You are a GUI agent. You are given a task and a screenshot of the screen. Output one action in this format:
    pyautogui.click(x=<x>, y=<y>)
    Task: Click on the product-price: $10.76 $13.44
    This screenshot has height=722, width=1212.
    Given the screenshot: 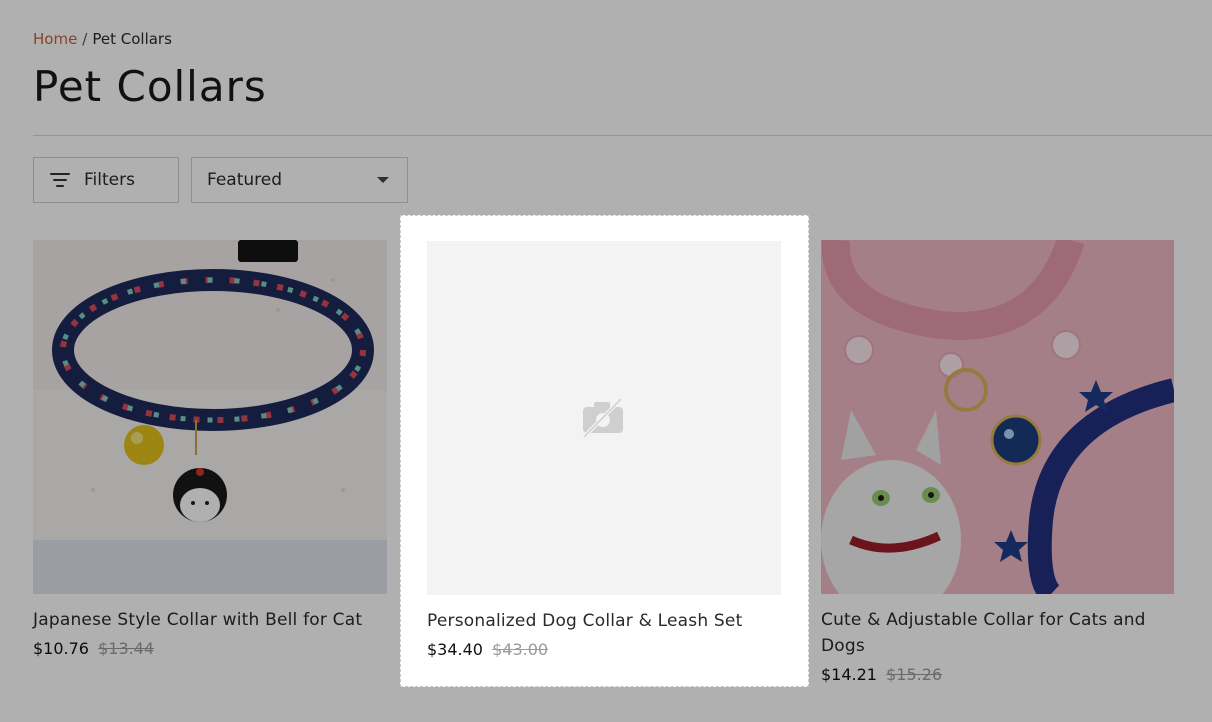 What is the action you would take?
    pyautogui.click(x=210, y=648)
    